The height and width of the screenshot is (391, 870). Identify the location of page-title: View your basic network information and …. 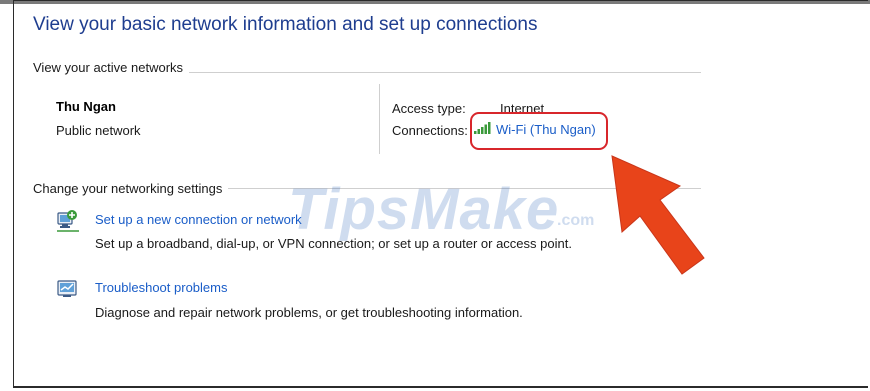
(285, 24).